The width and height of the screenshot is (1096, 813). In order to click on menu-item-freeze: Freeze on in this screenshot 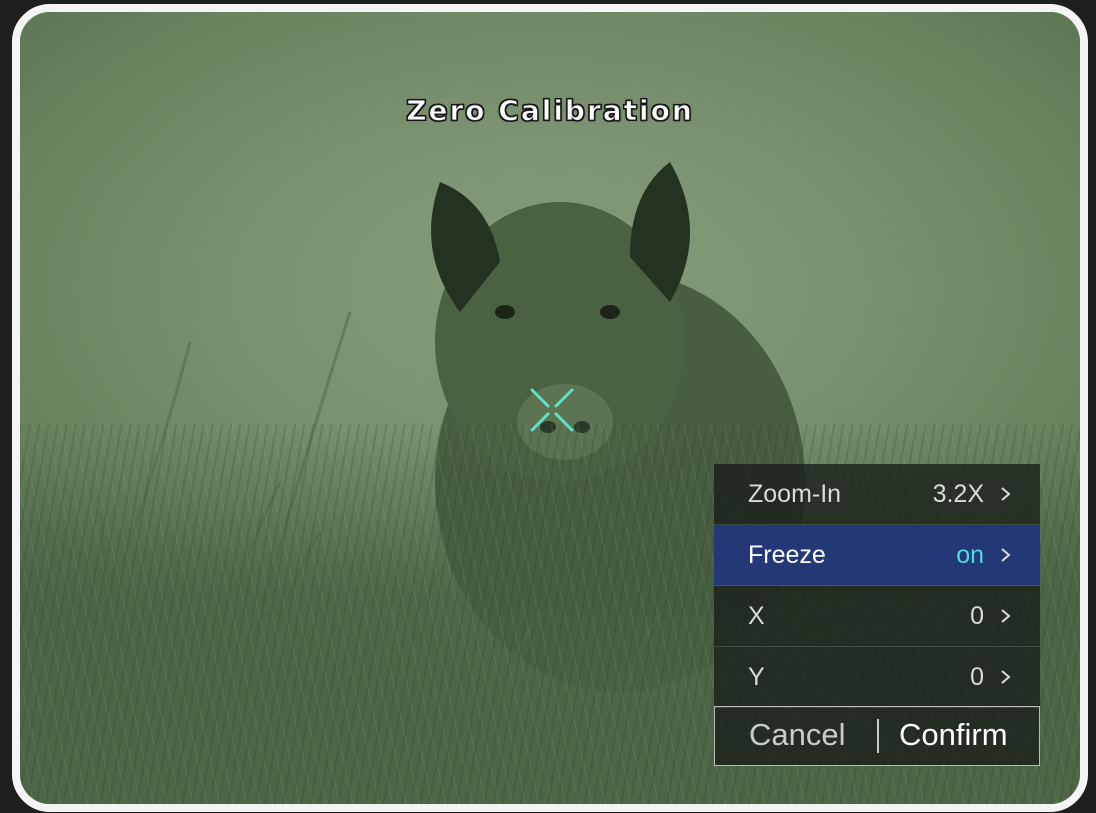, I will do `click(877, 555)`.